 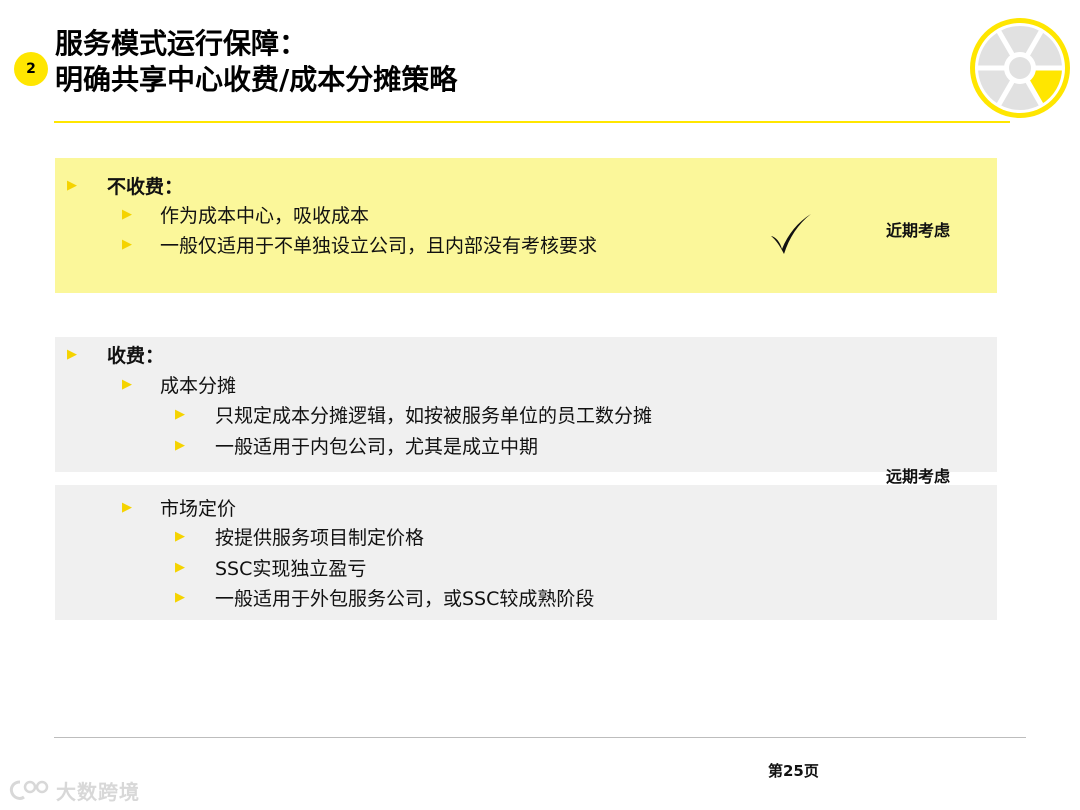 I want to click on list-item: ▶ 一般适用于外包服务公司，或SSC较成熟阶段, so click(x=384, y=597).